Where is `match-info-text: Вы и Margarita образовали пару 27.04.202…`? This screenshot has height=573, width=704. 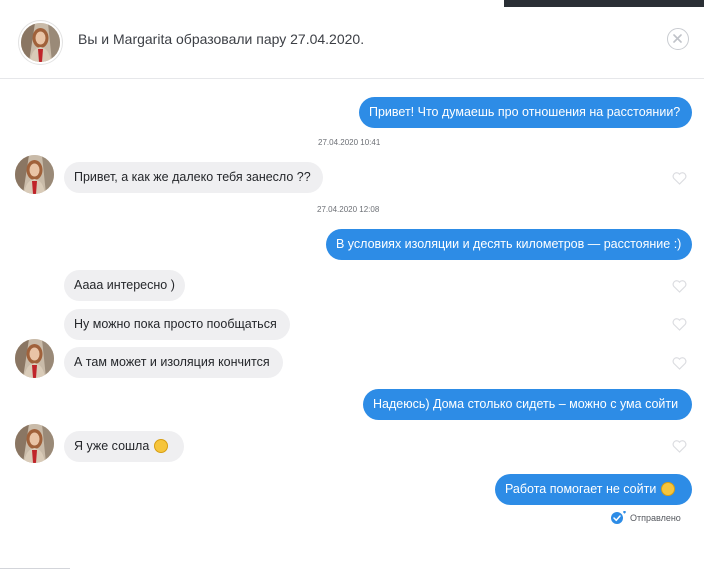
match-info-text: Вы и Margarita образовали пару 27.04.202… is located at coordinates (221, 39).